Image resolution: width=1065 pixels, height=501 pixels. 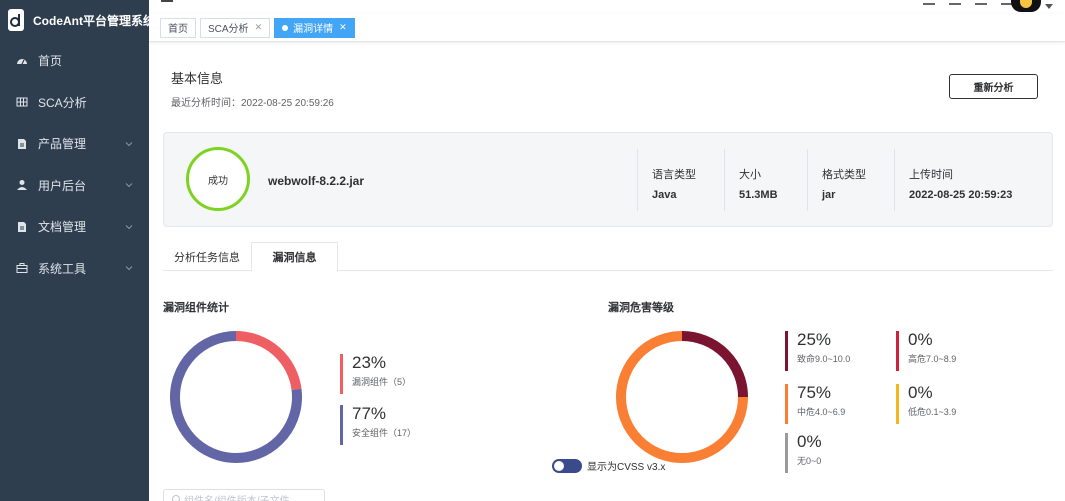 I want to click on last-analysis-time: 最近分析时间：2022-08-25 20:59:26, so click(x=252, y=103).